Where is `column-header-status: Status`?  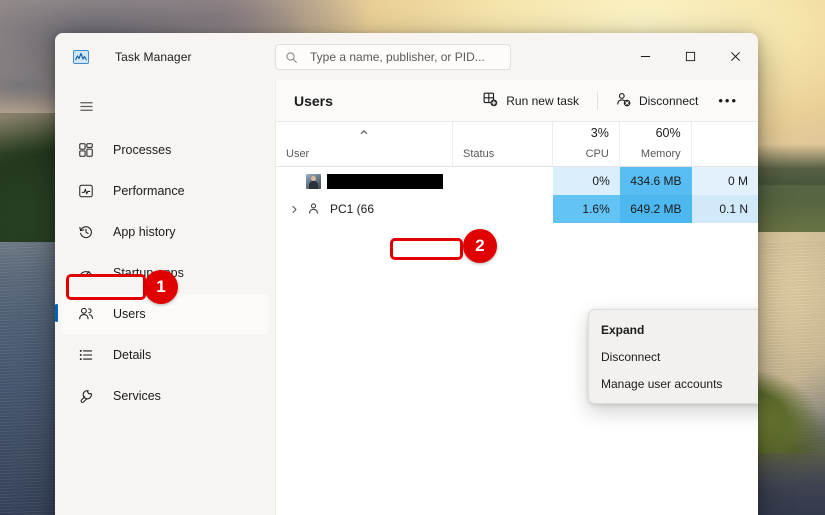 column-header-status: Status is located at coordinates (503, 144).